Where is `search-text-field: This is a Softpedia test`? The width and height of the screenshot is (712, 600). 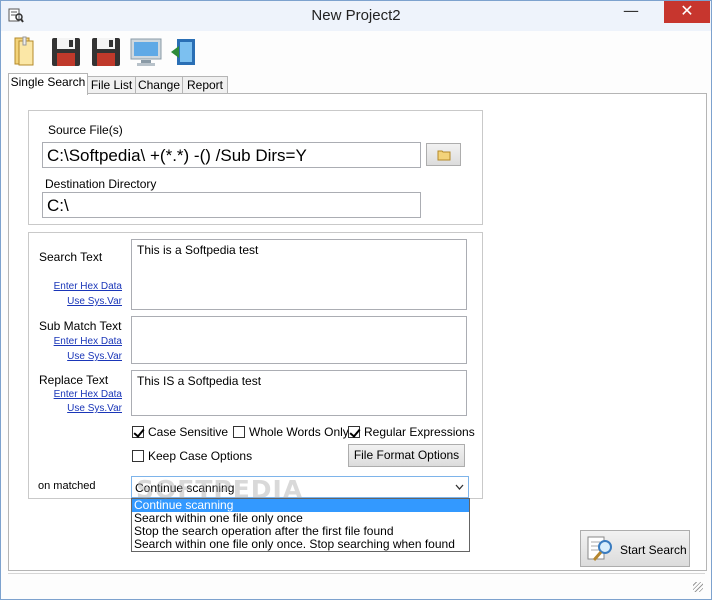
search-text-field: This is a Softpedia test is located at coordinates (299, 274).